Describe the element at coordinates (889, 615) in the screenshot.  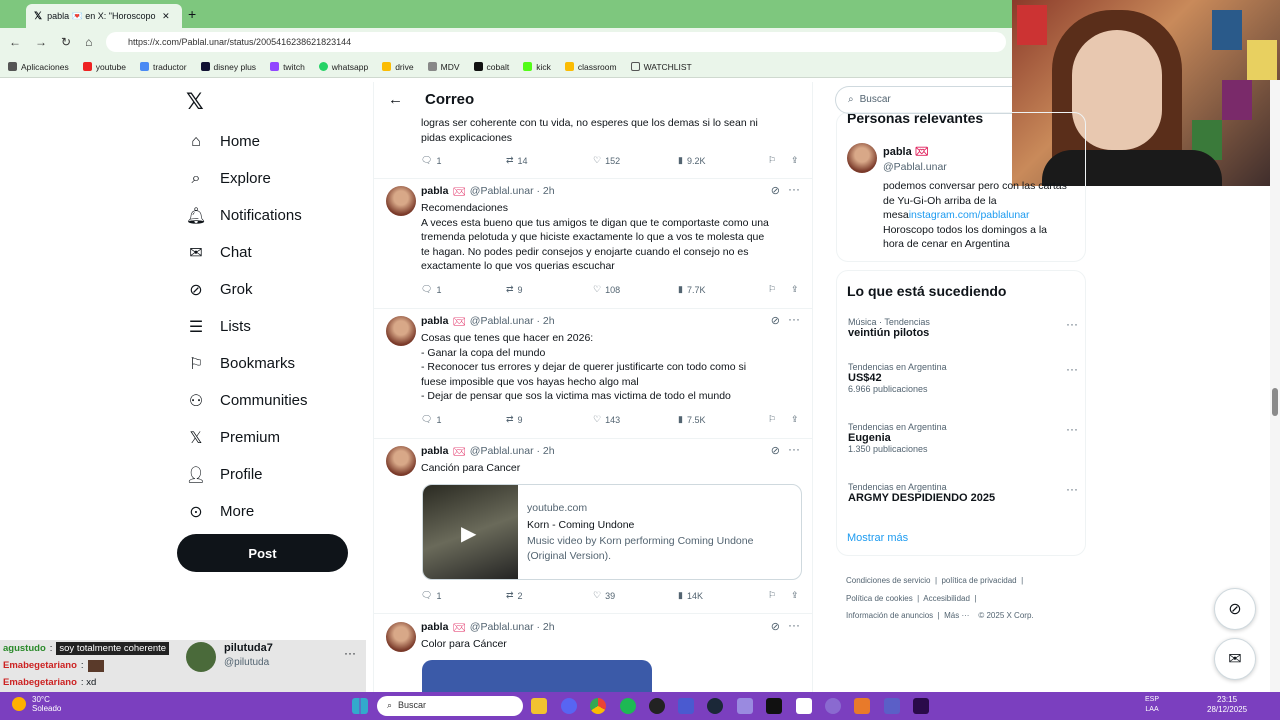
I see `footer-link: Información de anuncios` at that location.